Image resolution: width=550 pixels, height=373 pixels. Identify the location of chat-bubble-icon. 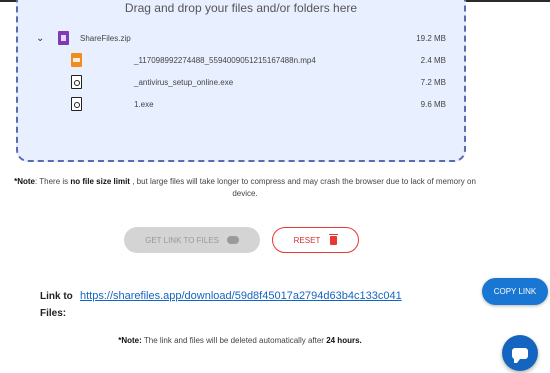
(520, 355).